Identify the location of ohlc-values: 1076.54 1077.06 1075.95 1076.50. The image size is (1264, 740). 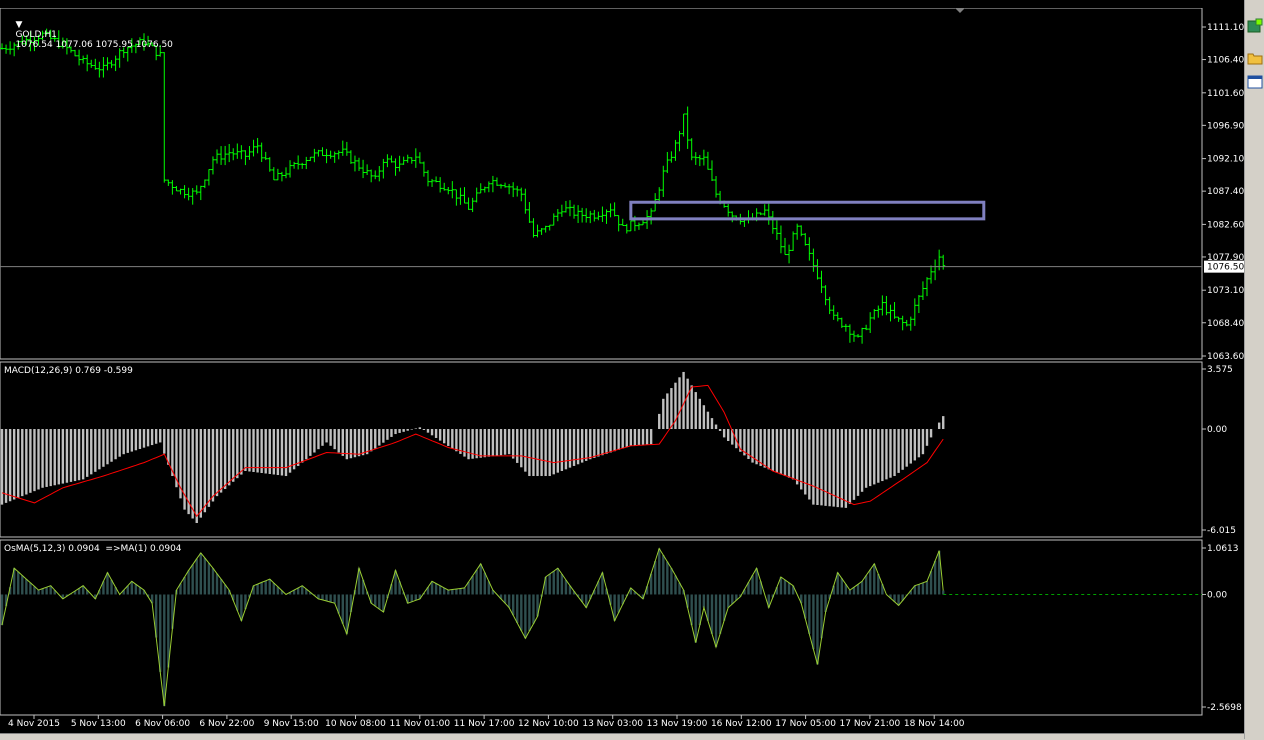
(94, 45).